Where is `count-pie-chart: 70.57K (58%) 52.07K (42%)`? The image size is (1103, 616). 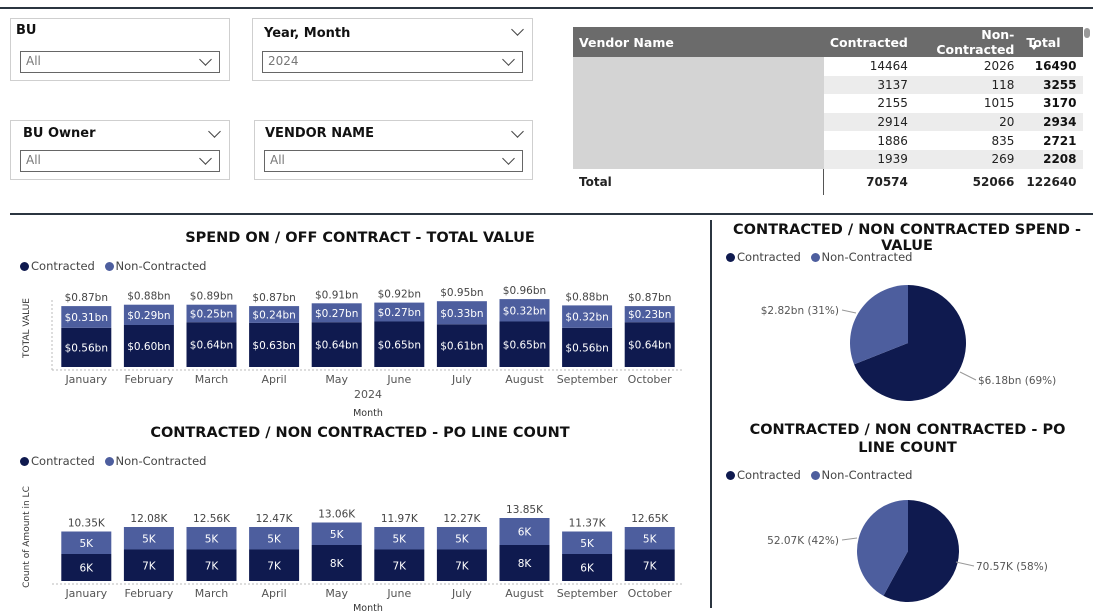
count-pie-chart: 70.57K (58%) 52.07K (42%) is located at coordinates (908, 552).